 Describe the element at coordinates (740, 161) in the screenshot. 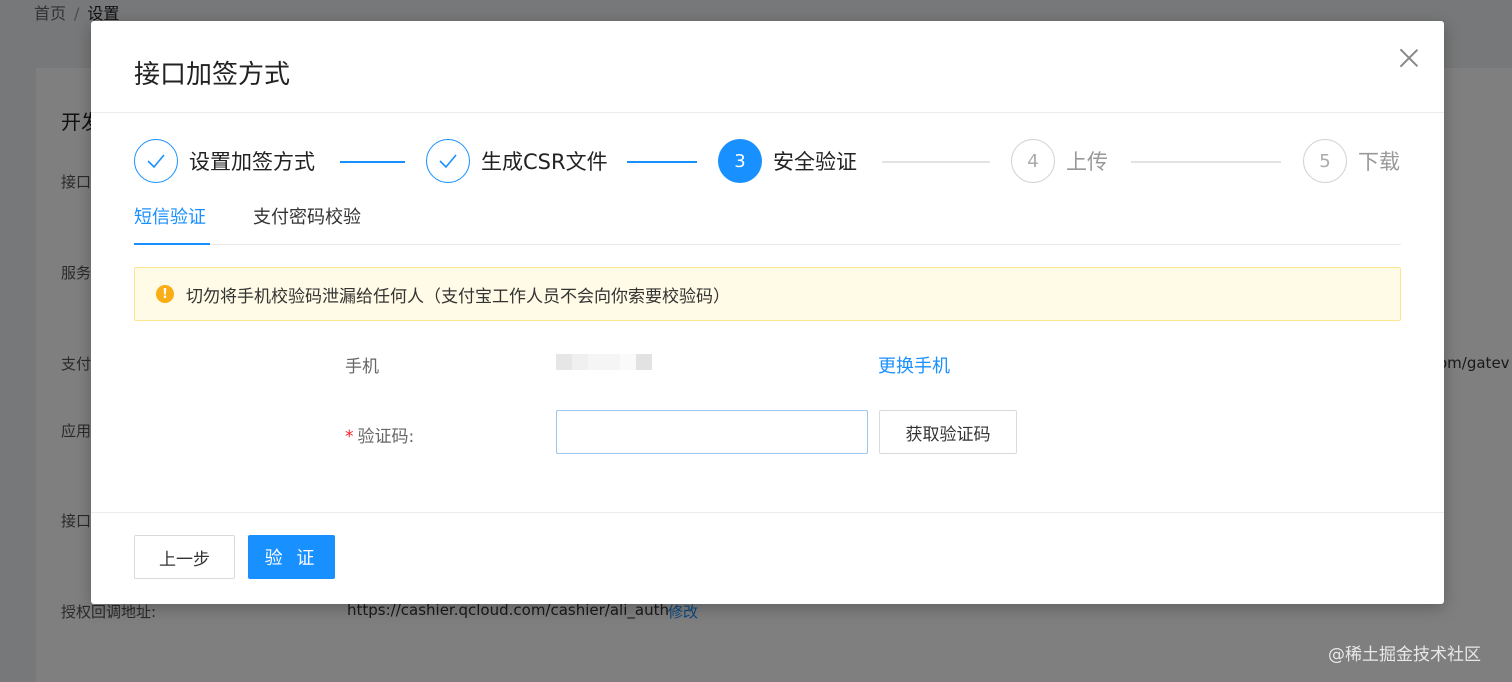

I see `step-3-number: 3` at that location.